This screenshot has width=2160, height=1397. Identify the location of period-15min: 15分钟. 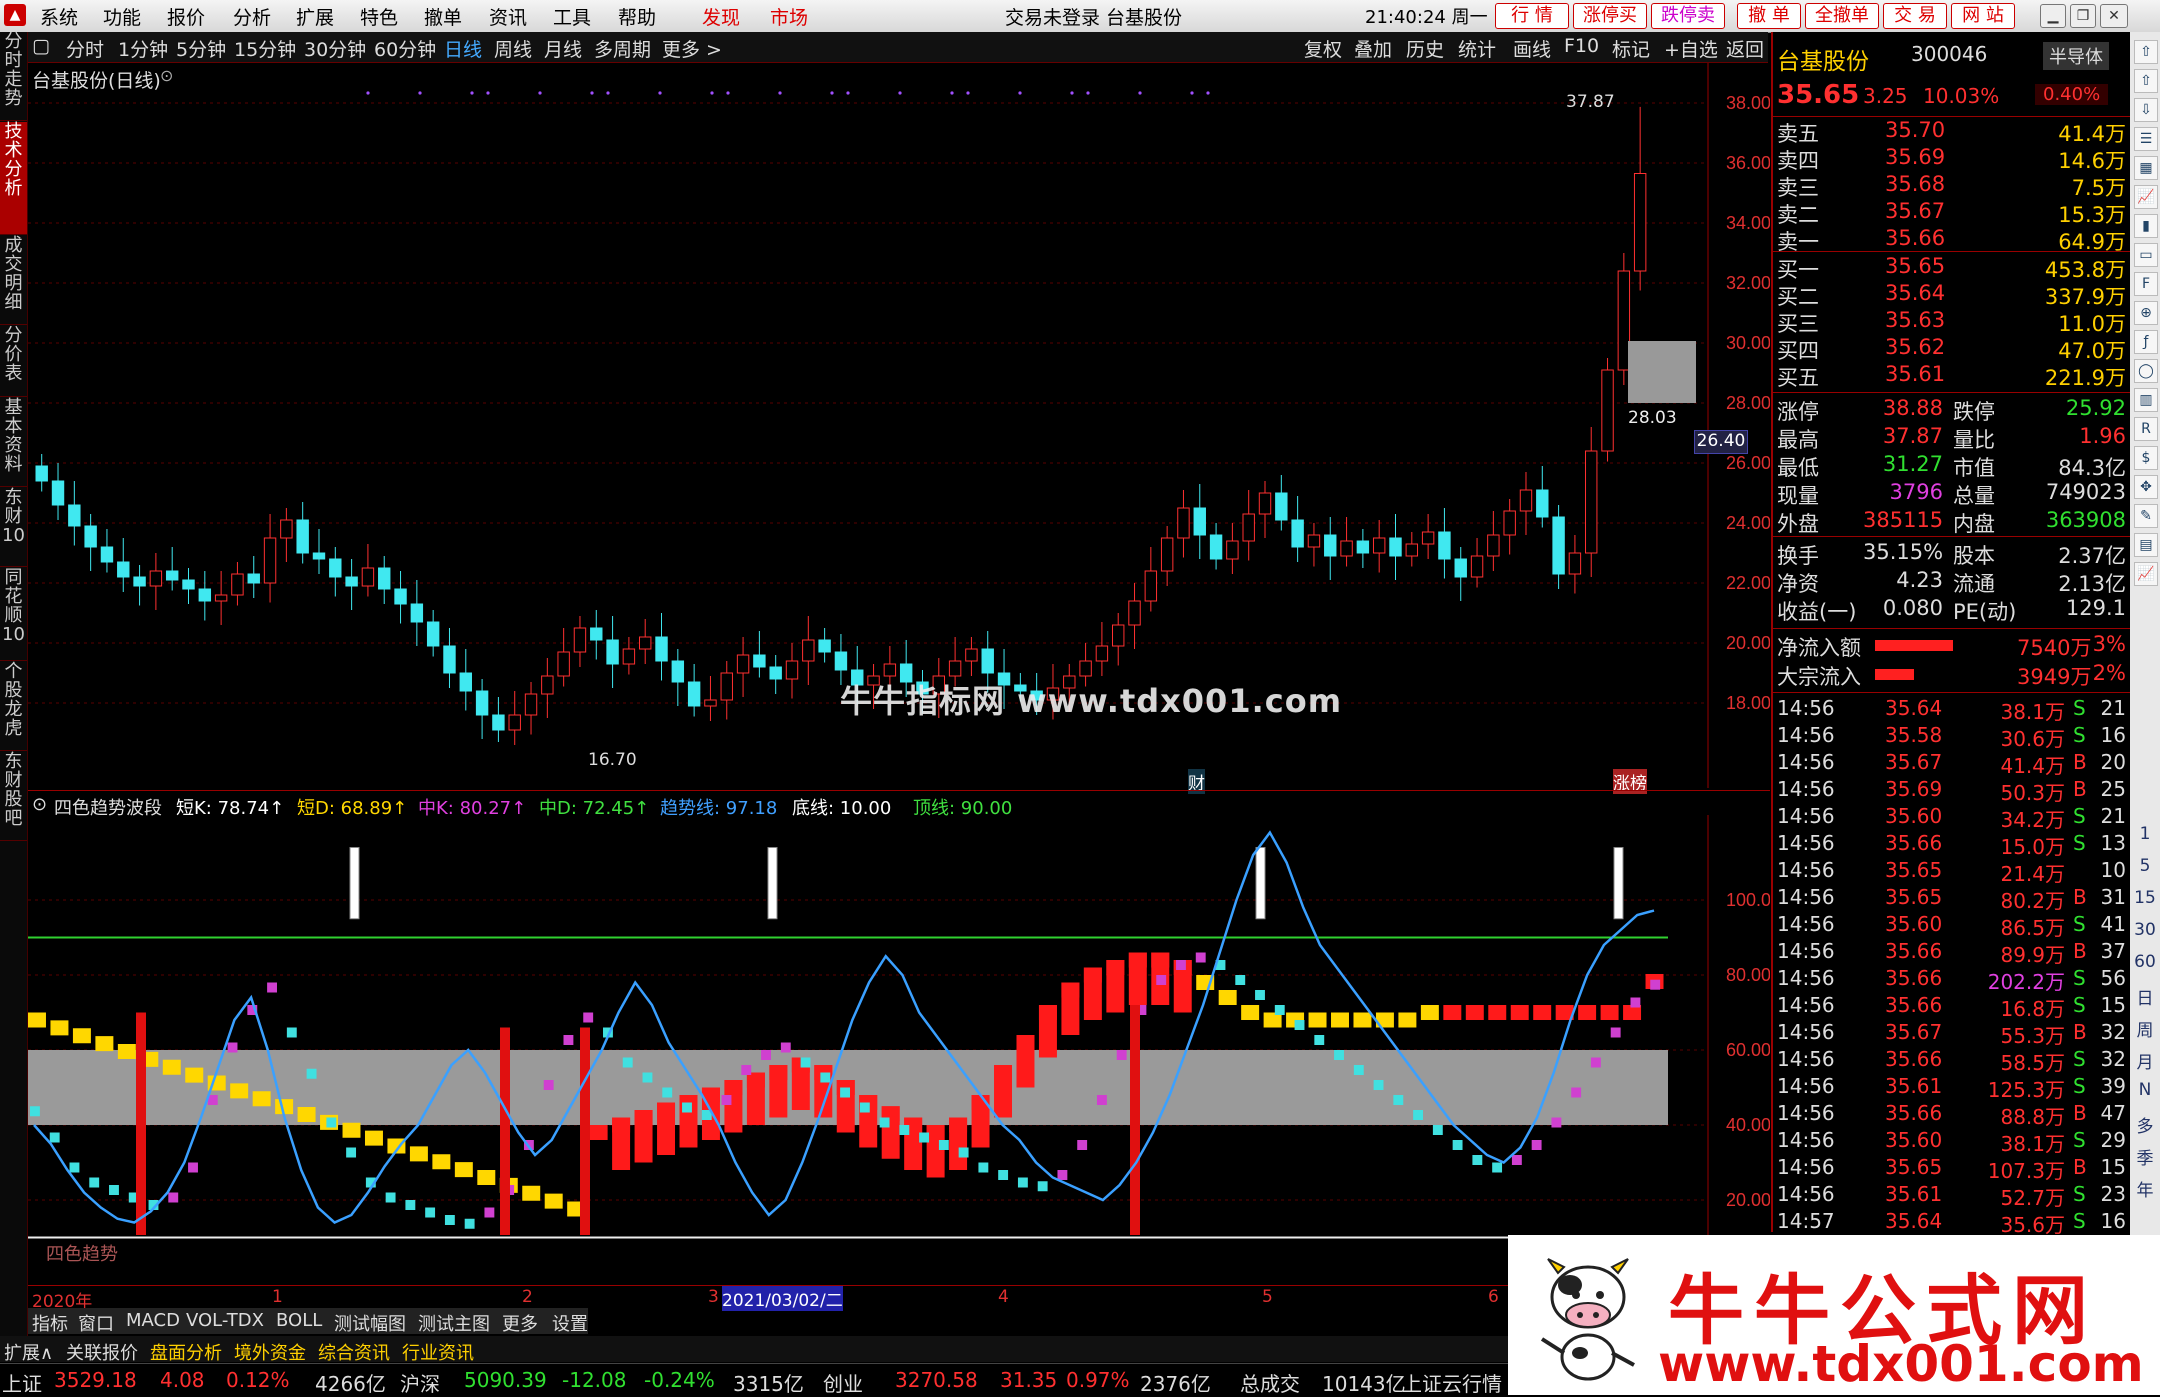
(265, 48).